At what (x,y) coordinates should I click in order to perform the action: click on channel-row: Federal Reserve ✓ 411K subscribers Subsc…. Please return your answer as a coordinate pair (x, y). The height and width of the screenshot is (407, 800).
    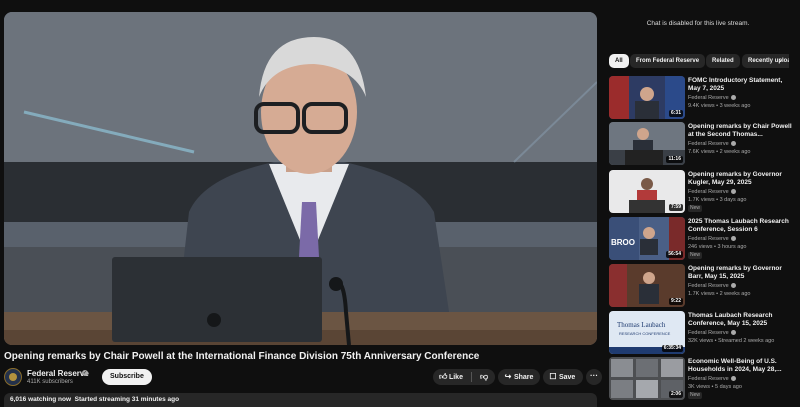
    Looking at the image, I should click on (303, 378).